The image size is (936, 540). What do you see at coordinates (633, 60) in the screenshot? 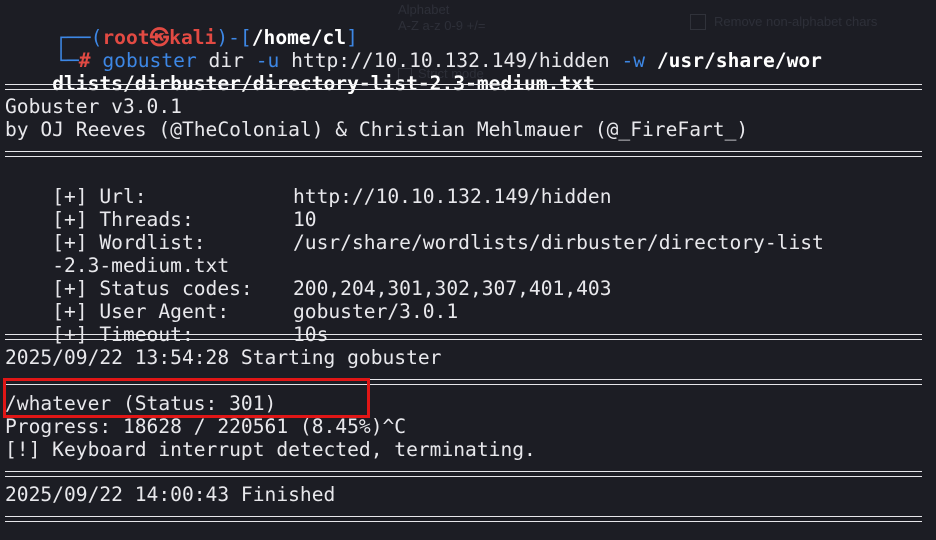
I see `command-flag-wordlist: -w` at bounding box center [633, 60].